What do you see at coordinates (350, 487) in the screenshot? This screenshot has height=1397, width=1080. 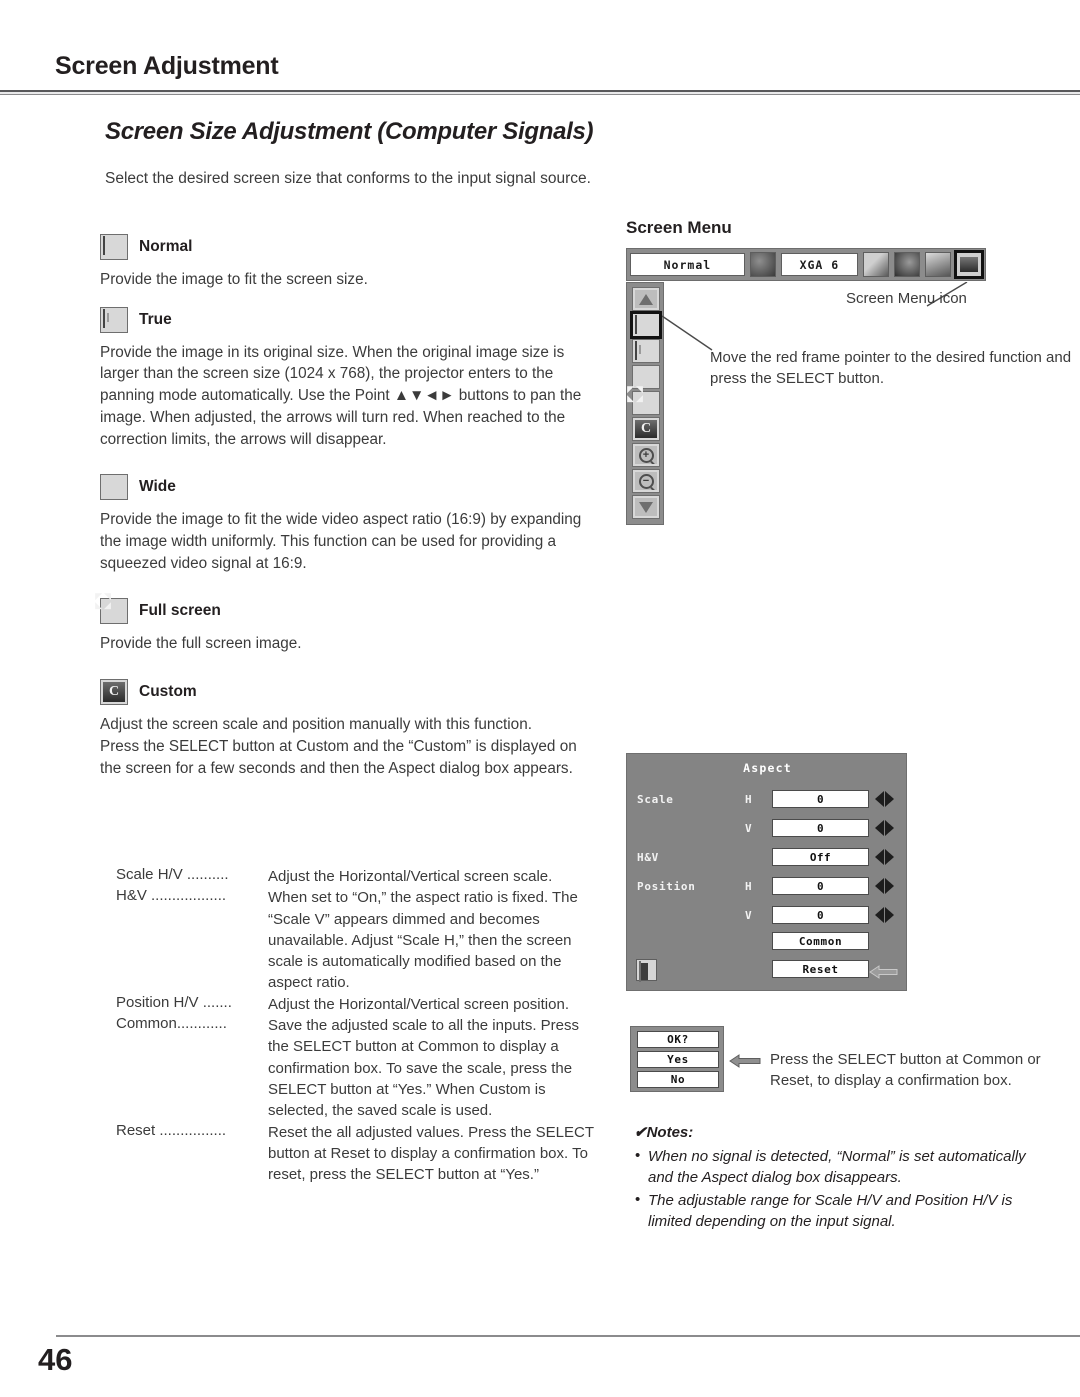 I see `mode-head-wide: Wide` at bounding box center [350, 487].